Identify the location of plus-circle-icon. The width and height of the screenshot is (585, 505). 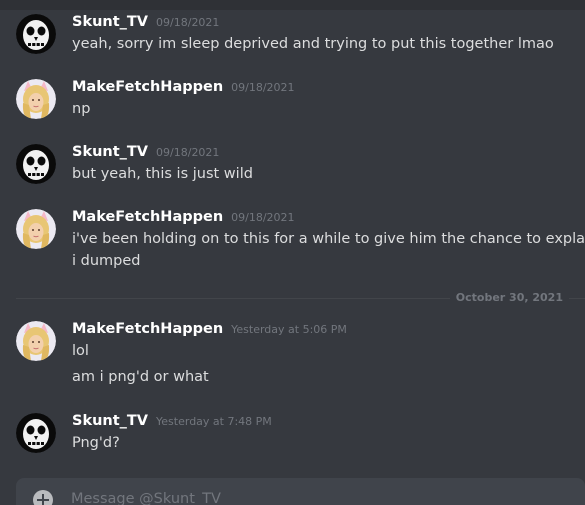
(43, 497).